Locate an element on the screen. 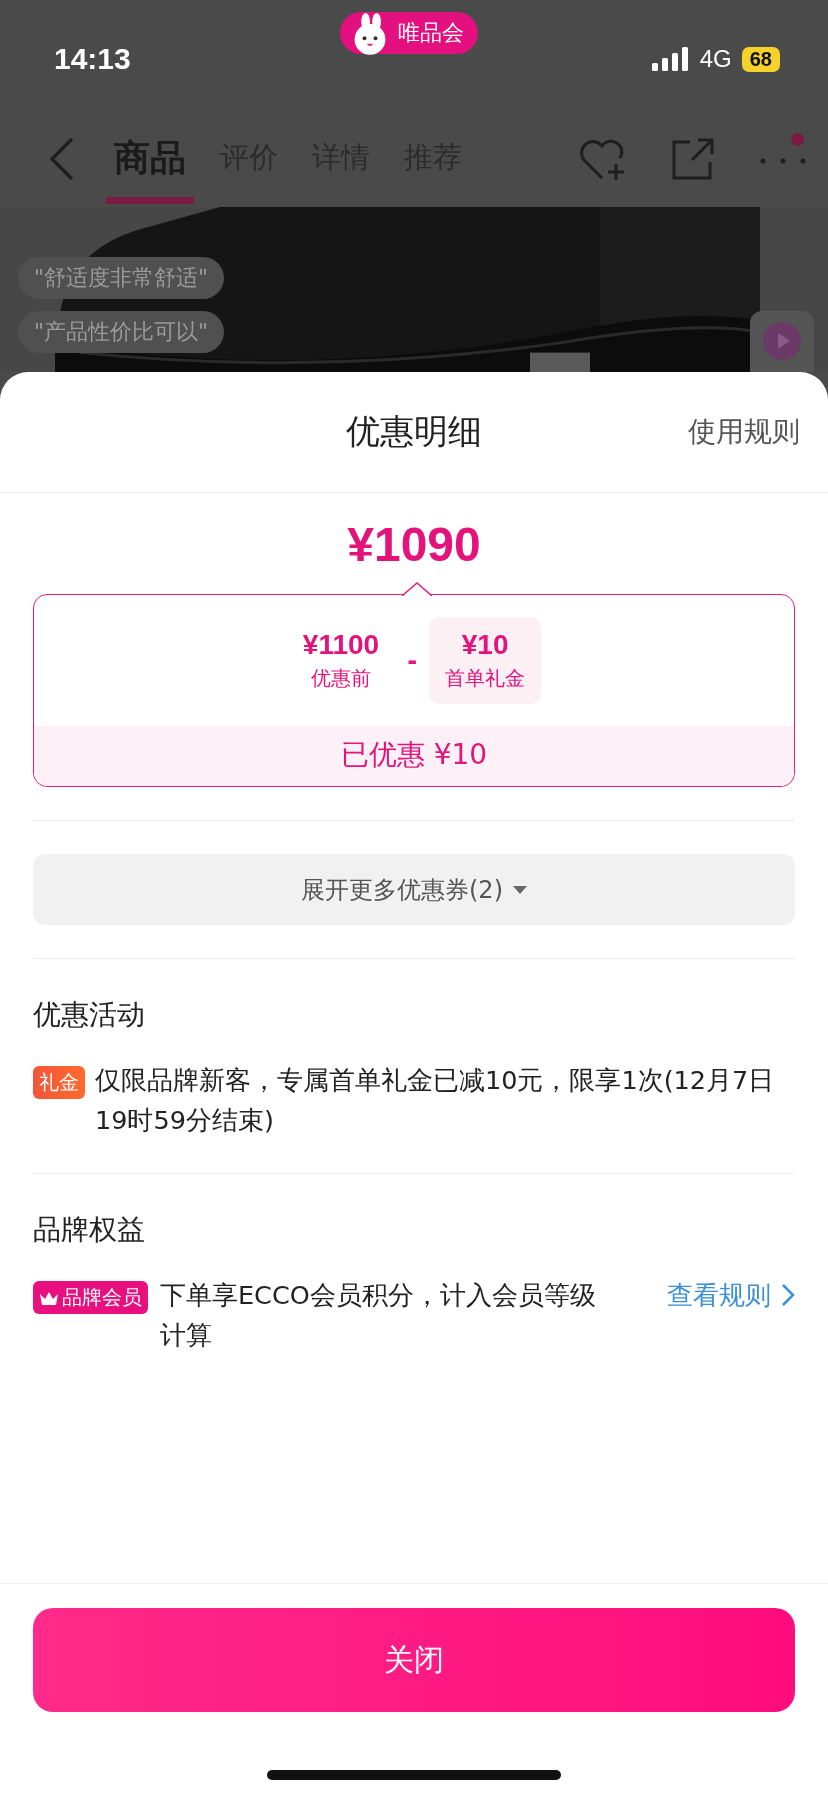  section-heading: 优惠活动 is located at coordinates (89, 1015).